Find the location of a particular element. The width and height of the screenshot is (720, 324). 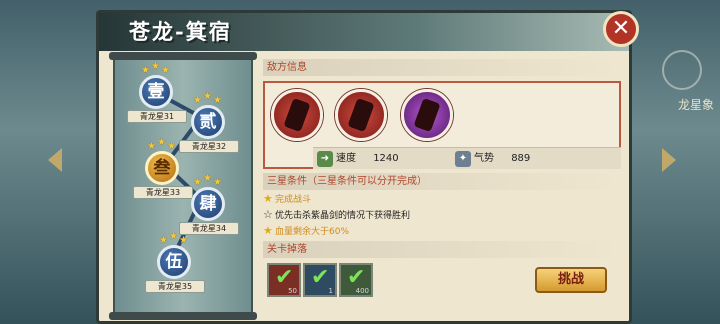

drops-title: 关卡掉落 is located at coordinates (442, 249).